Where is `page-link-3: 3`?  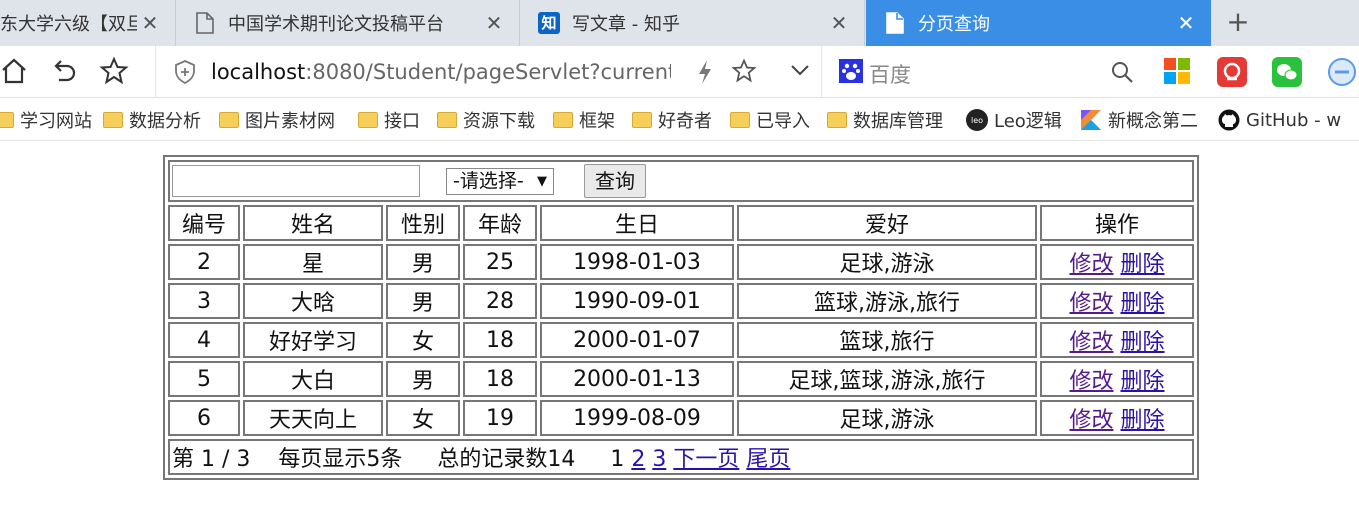
page-link-3: 3 is located at coordinates (659, 459).